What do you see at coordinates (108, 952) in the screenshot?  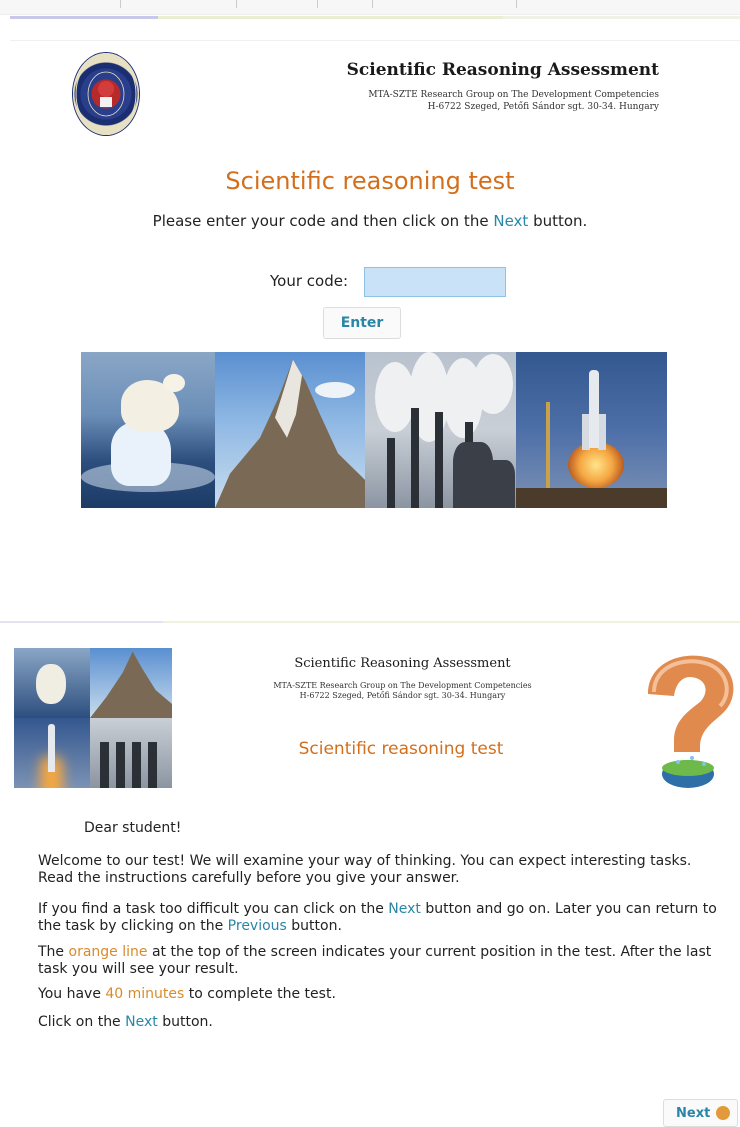 I see `orange-line-highlight: orange line` at bounding box center [108, 952].